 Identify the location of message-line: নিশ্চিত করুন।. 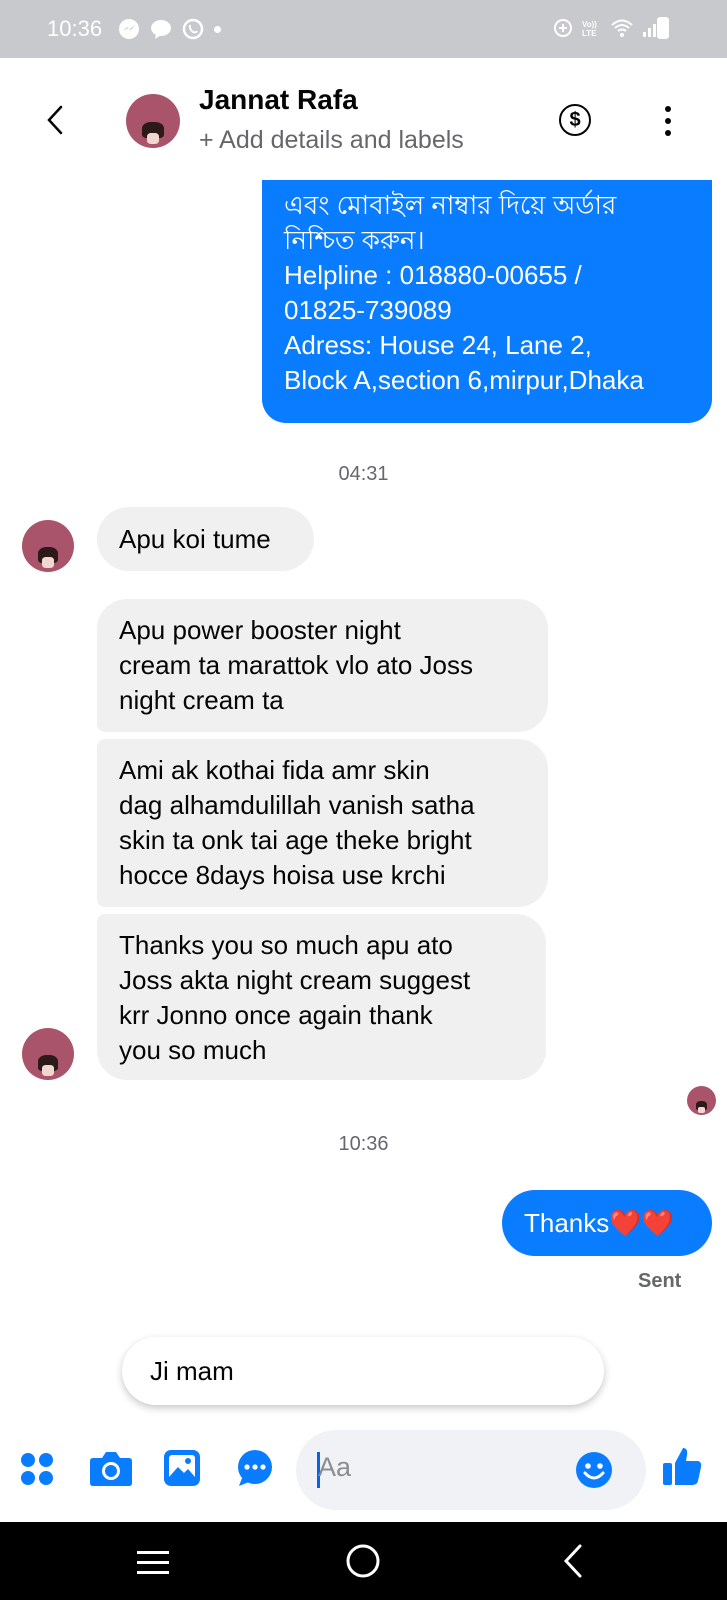
(354, 240).